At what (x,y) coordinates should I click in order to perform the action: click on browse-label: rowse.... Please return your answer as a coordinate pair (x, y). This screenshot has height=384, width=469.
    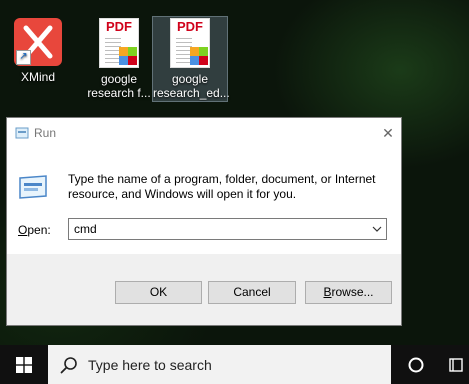
    Looking at the image, I should click on (352, 292).